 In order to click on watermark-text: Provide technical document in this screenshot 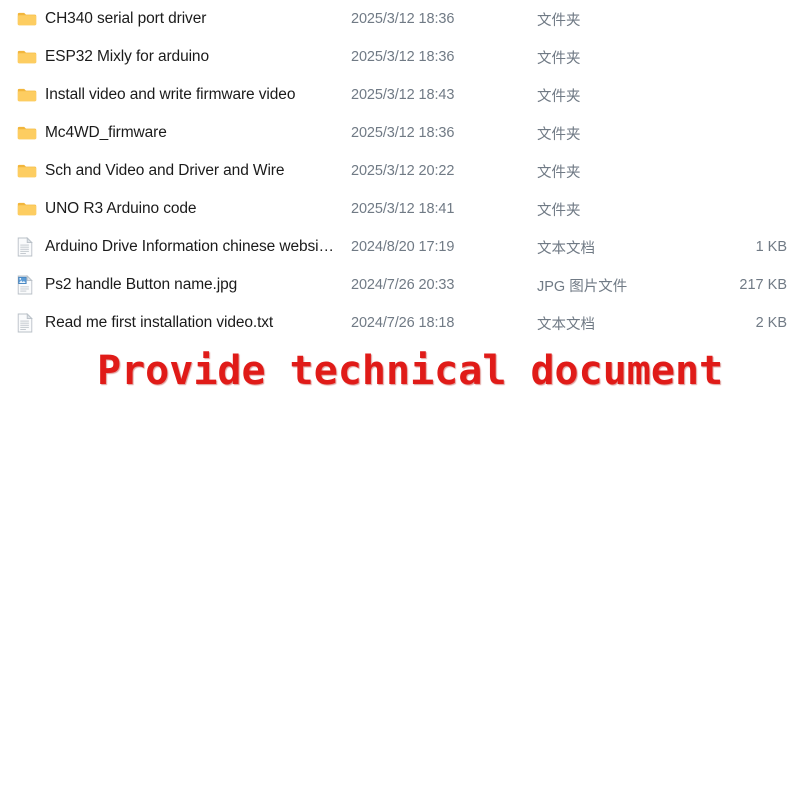, I will do `click(410, 371)`.